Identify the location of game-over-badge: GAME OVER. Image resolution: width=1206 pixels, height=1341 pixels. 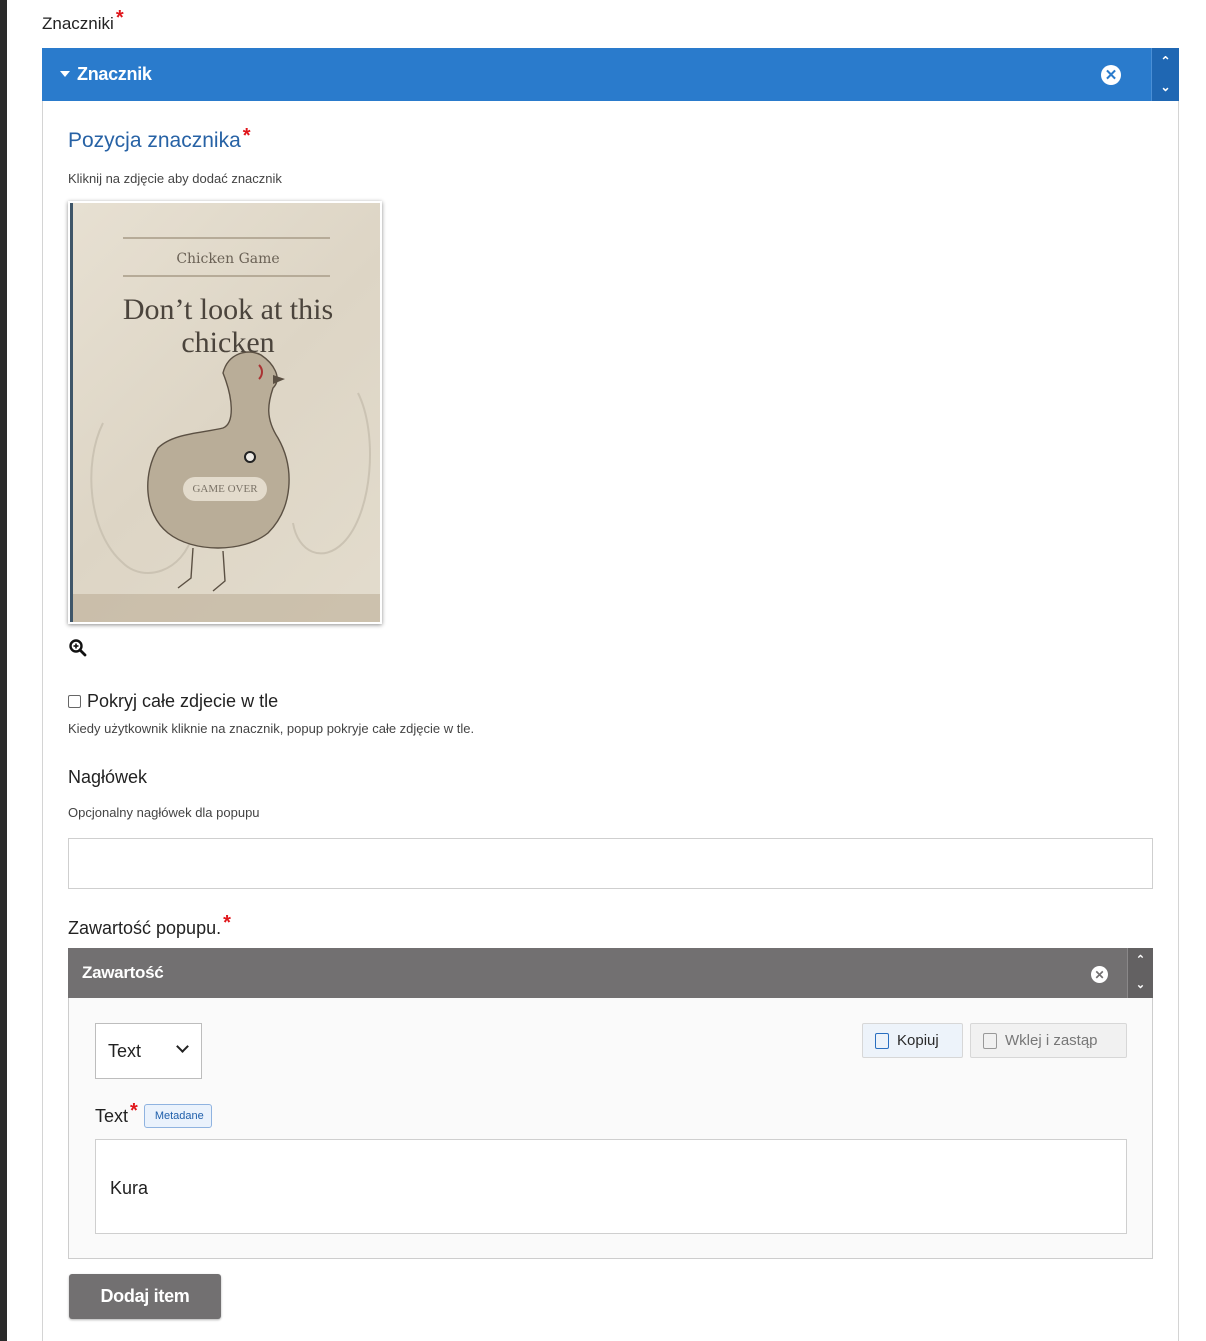
(225, 489).